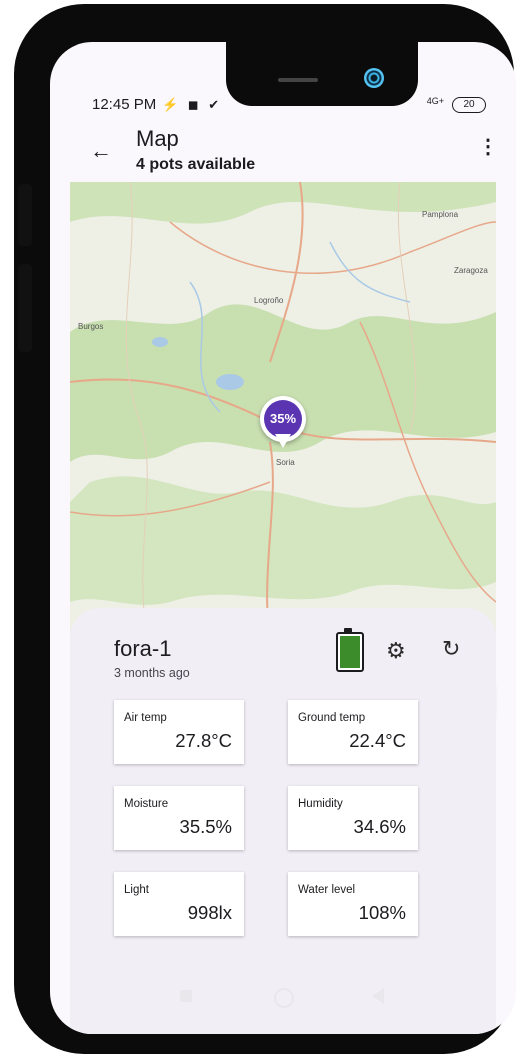 Image resolution: width=528 pixels, height=1058 pixels. I want to click on page-subtitle: 4 pots available, so click(196, 164).